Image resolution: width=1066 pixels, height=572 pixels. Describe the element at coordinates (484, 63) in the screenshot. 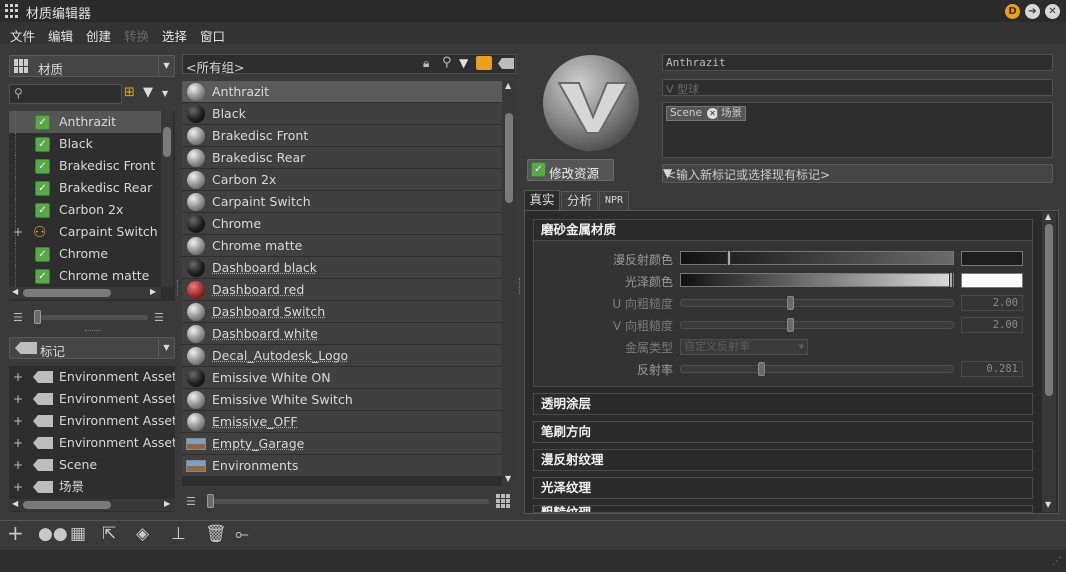

I see `group-toggle-icon` at that location.